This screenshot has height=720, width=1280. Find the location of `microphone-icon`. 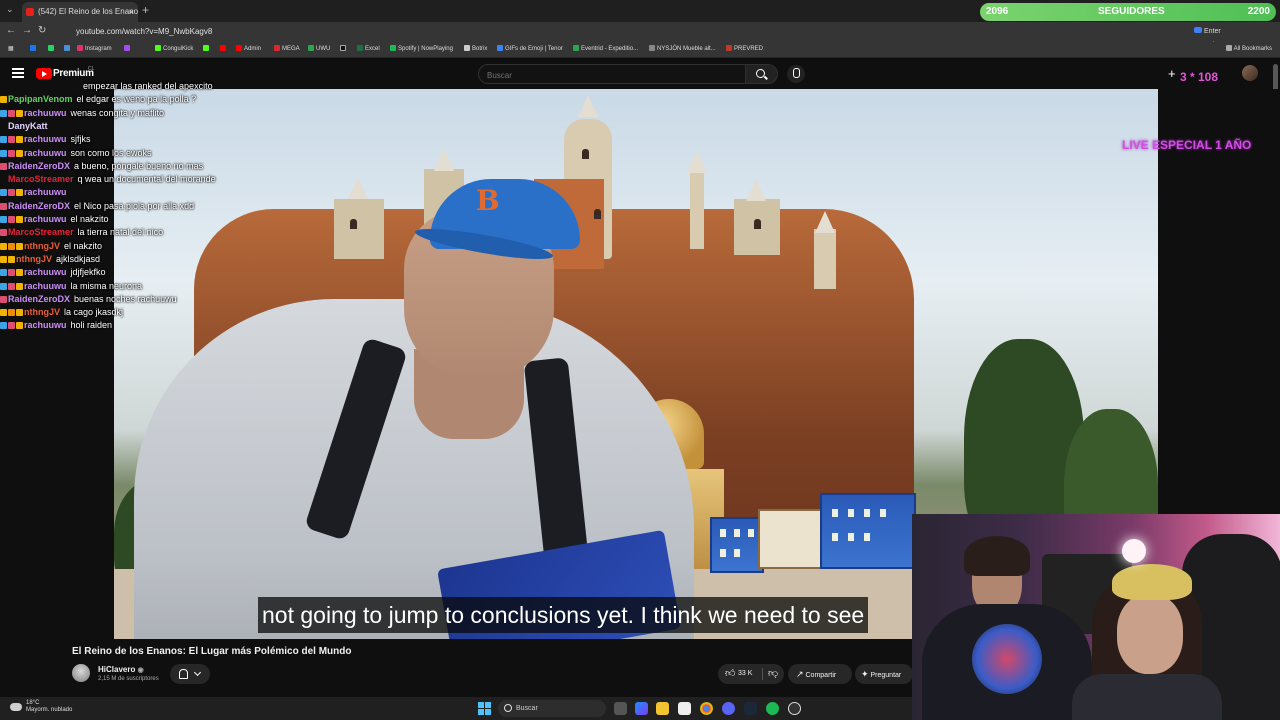

microphone-icon is located at coordinates (796, 74).